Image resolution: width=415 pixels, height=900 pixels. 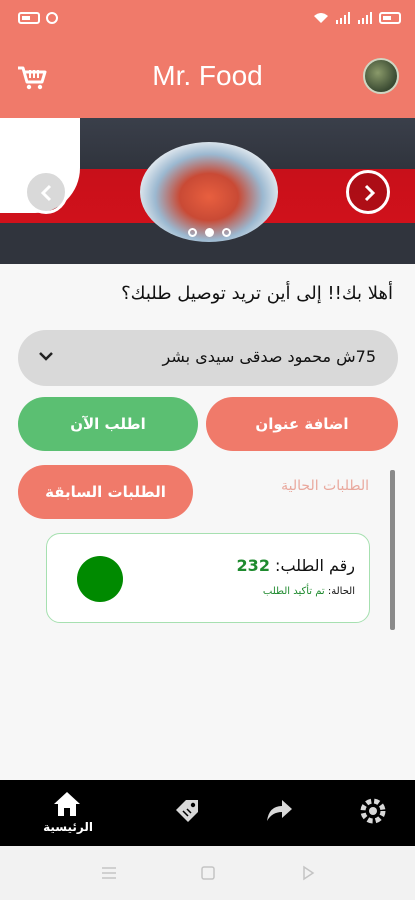 What do you see at coordinates (52, 18) in the screenshot?
I see `alarm-icon` at bounding box center [52, 18].